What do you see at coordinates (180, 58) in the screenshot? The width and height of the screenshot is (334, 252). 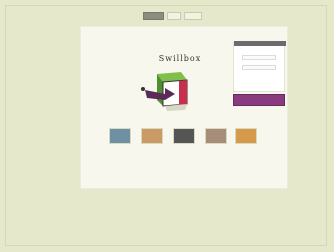 I see `logo-text: Swillbox` at bounding box center [180, 58].